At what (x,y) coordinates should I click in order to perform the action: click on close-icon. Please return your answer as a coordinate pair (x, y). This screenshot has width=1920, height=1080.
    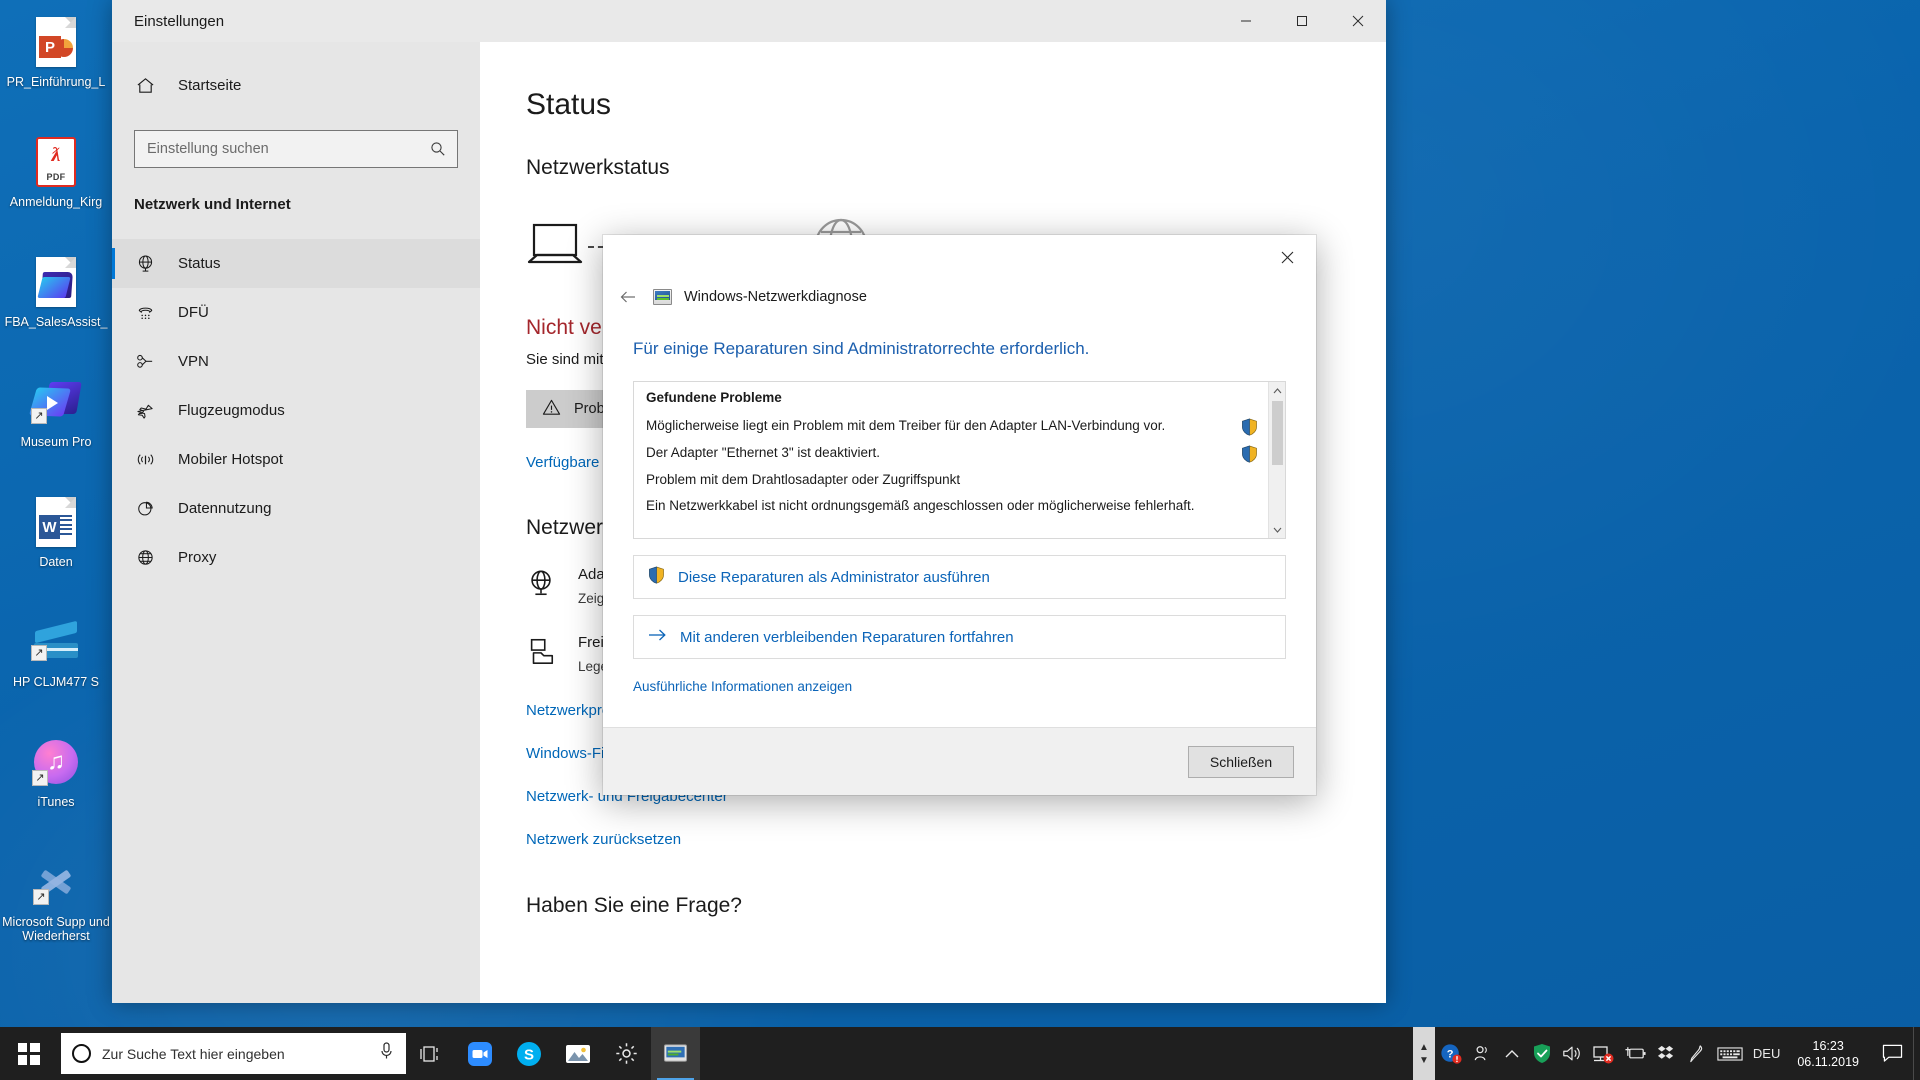
    Looking at the image, I should click on (1287, 257).